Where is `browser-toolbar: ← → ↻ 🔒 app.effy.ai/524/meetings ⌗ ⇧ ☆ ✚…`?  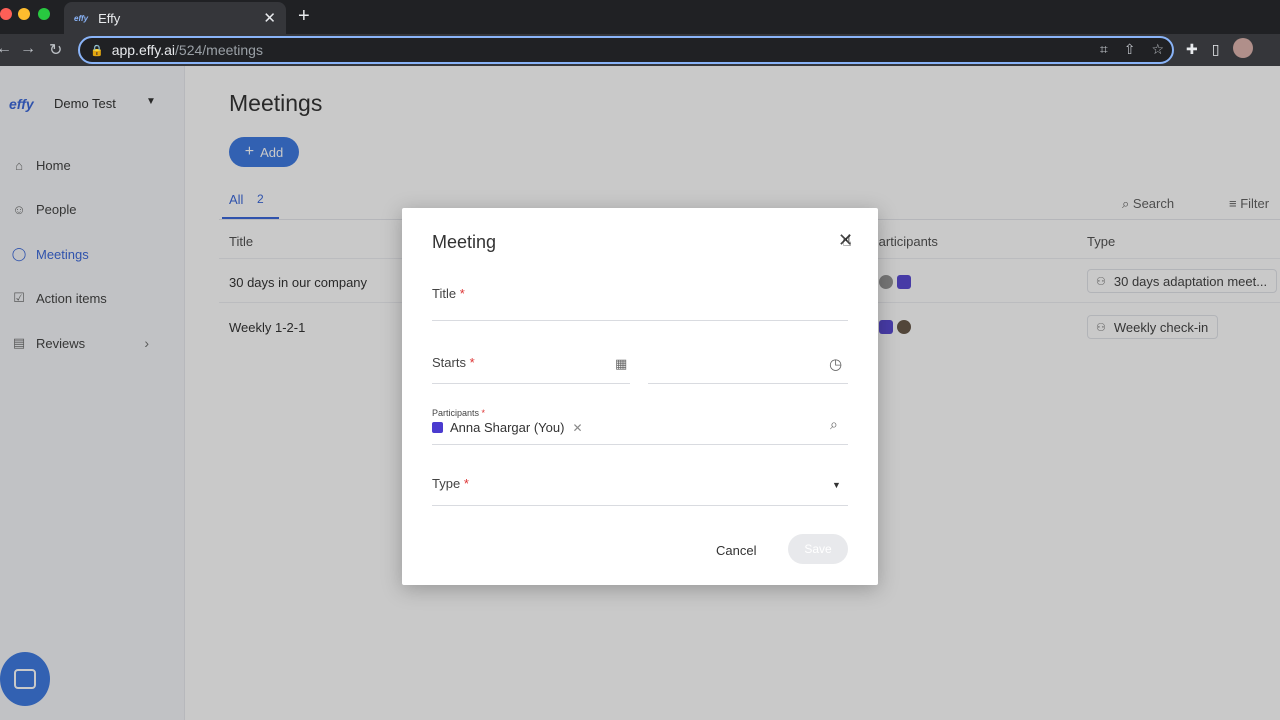
browser-toolbar: ← → ↻ 🔒 app.effy.ai/524/meetings ⌗ ⇧ ☆ ✚… is located at coordinates (640, 50).